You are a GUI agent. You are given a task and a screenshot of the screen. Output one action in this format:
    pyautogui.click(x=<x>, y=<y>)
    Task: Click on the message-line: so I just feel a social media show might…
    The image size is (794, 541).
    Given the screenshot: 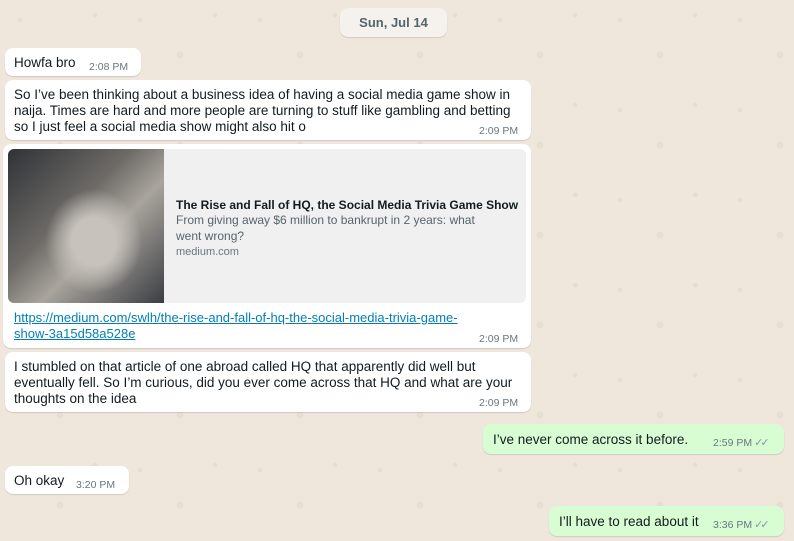 What is the action you would take?
    pyautogui.click(x=160, y=126)
    